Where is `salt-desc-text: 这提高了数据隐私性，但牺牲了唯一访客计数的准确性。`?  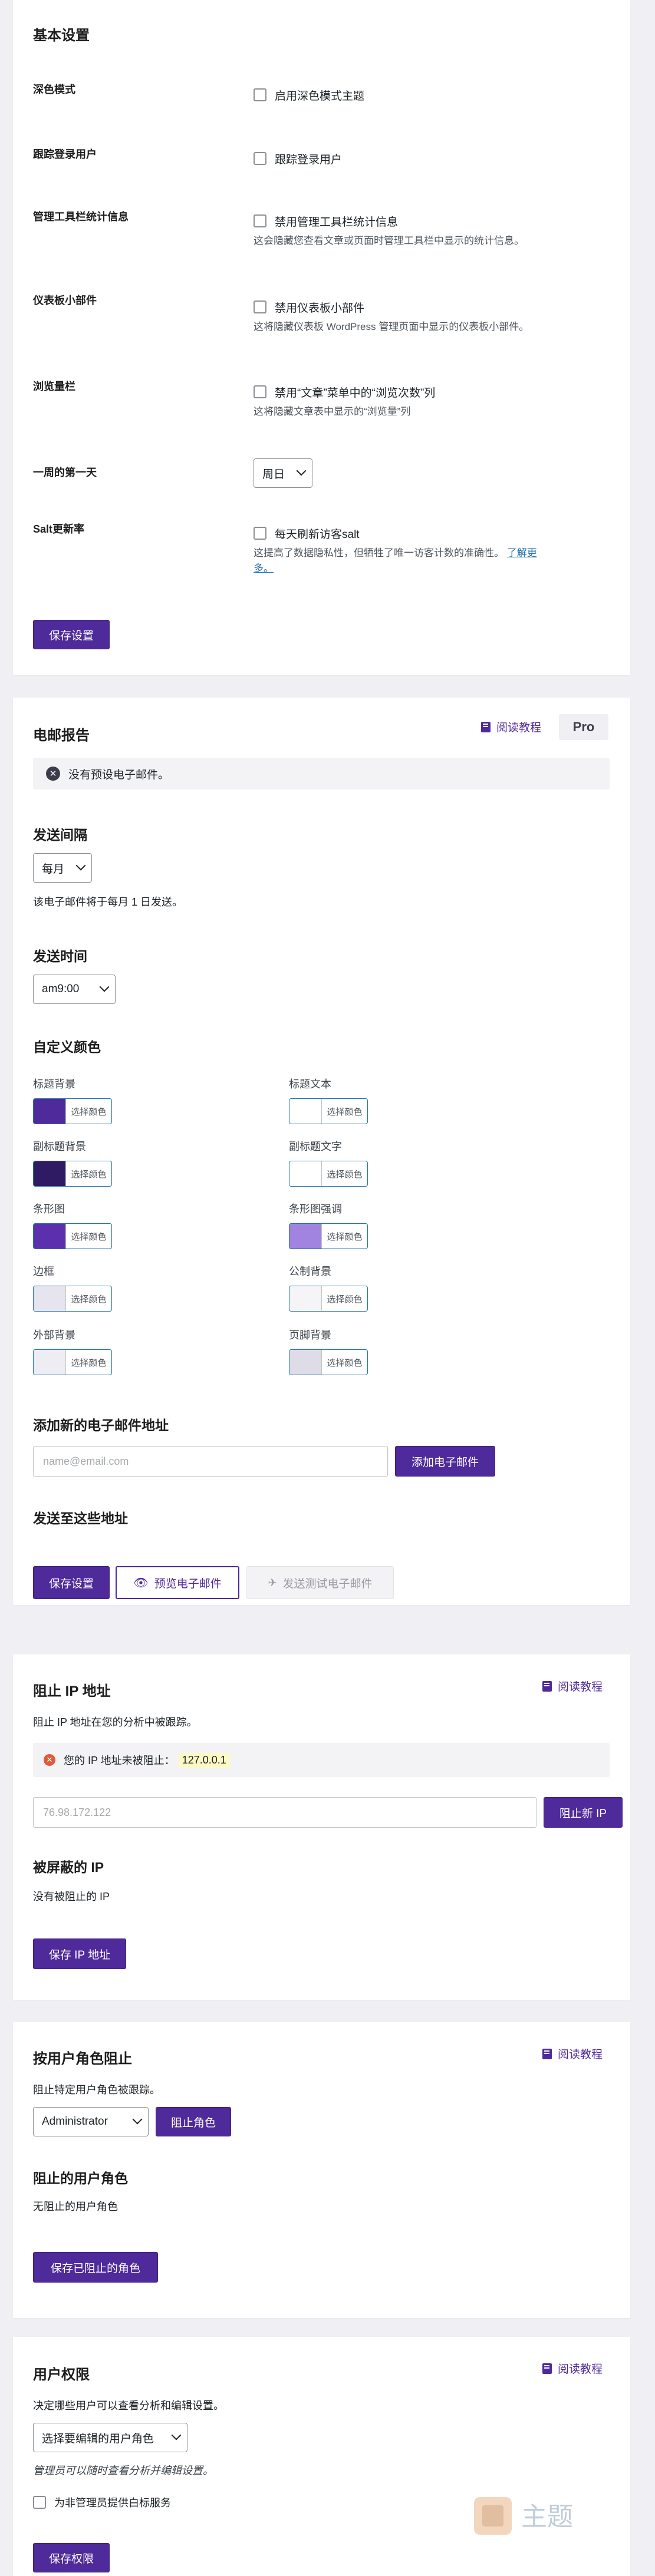 salt-desc-text: 这提高了数据隐私性，但牺牲了唯一访客计数的准确性。 is located at coordinates (379, 553).